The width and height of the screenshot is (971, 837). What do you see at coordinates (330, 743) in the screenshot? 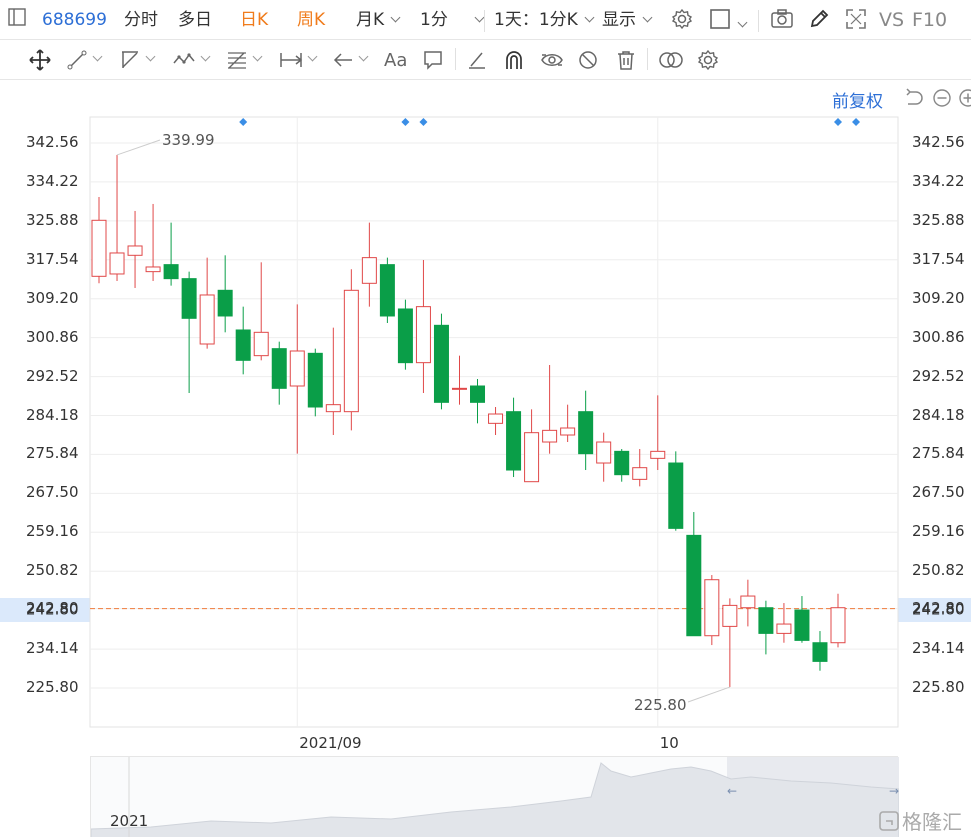
I see `x-tick-label: 2021/09` at bounding box center [330, 743].